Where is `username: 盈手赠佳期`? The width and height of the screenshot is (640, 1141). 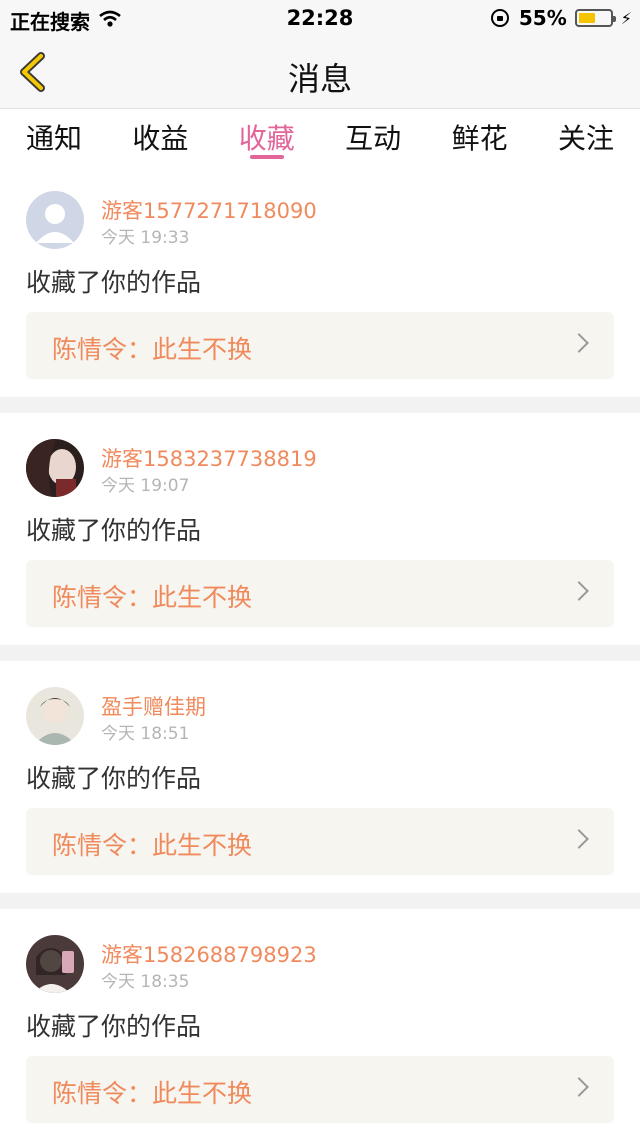 username: 盈手赠佳期 is located at coordinates (153, 706).